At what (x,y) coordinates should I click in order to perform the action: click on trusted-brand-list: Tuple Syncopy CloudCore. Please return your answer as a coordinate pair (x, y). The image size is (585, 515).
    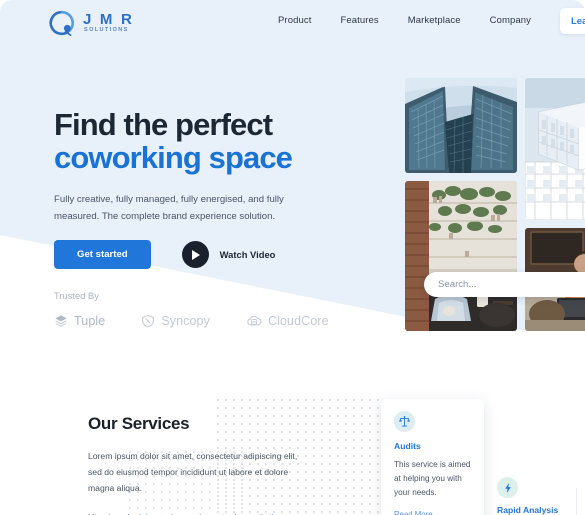
    Looking at the image, I should click on (191, 321).